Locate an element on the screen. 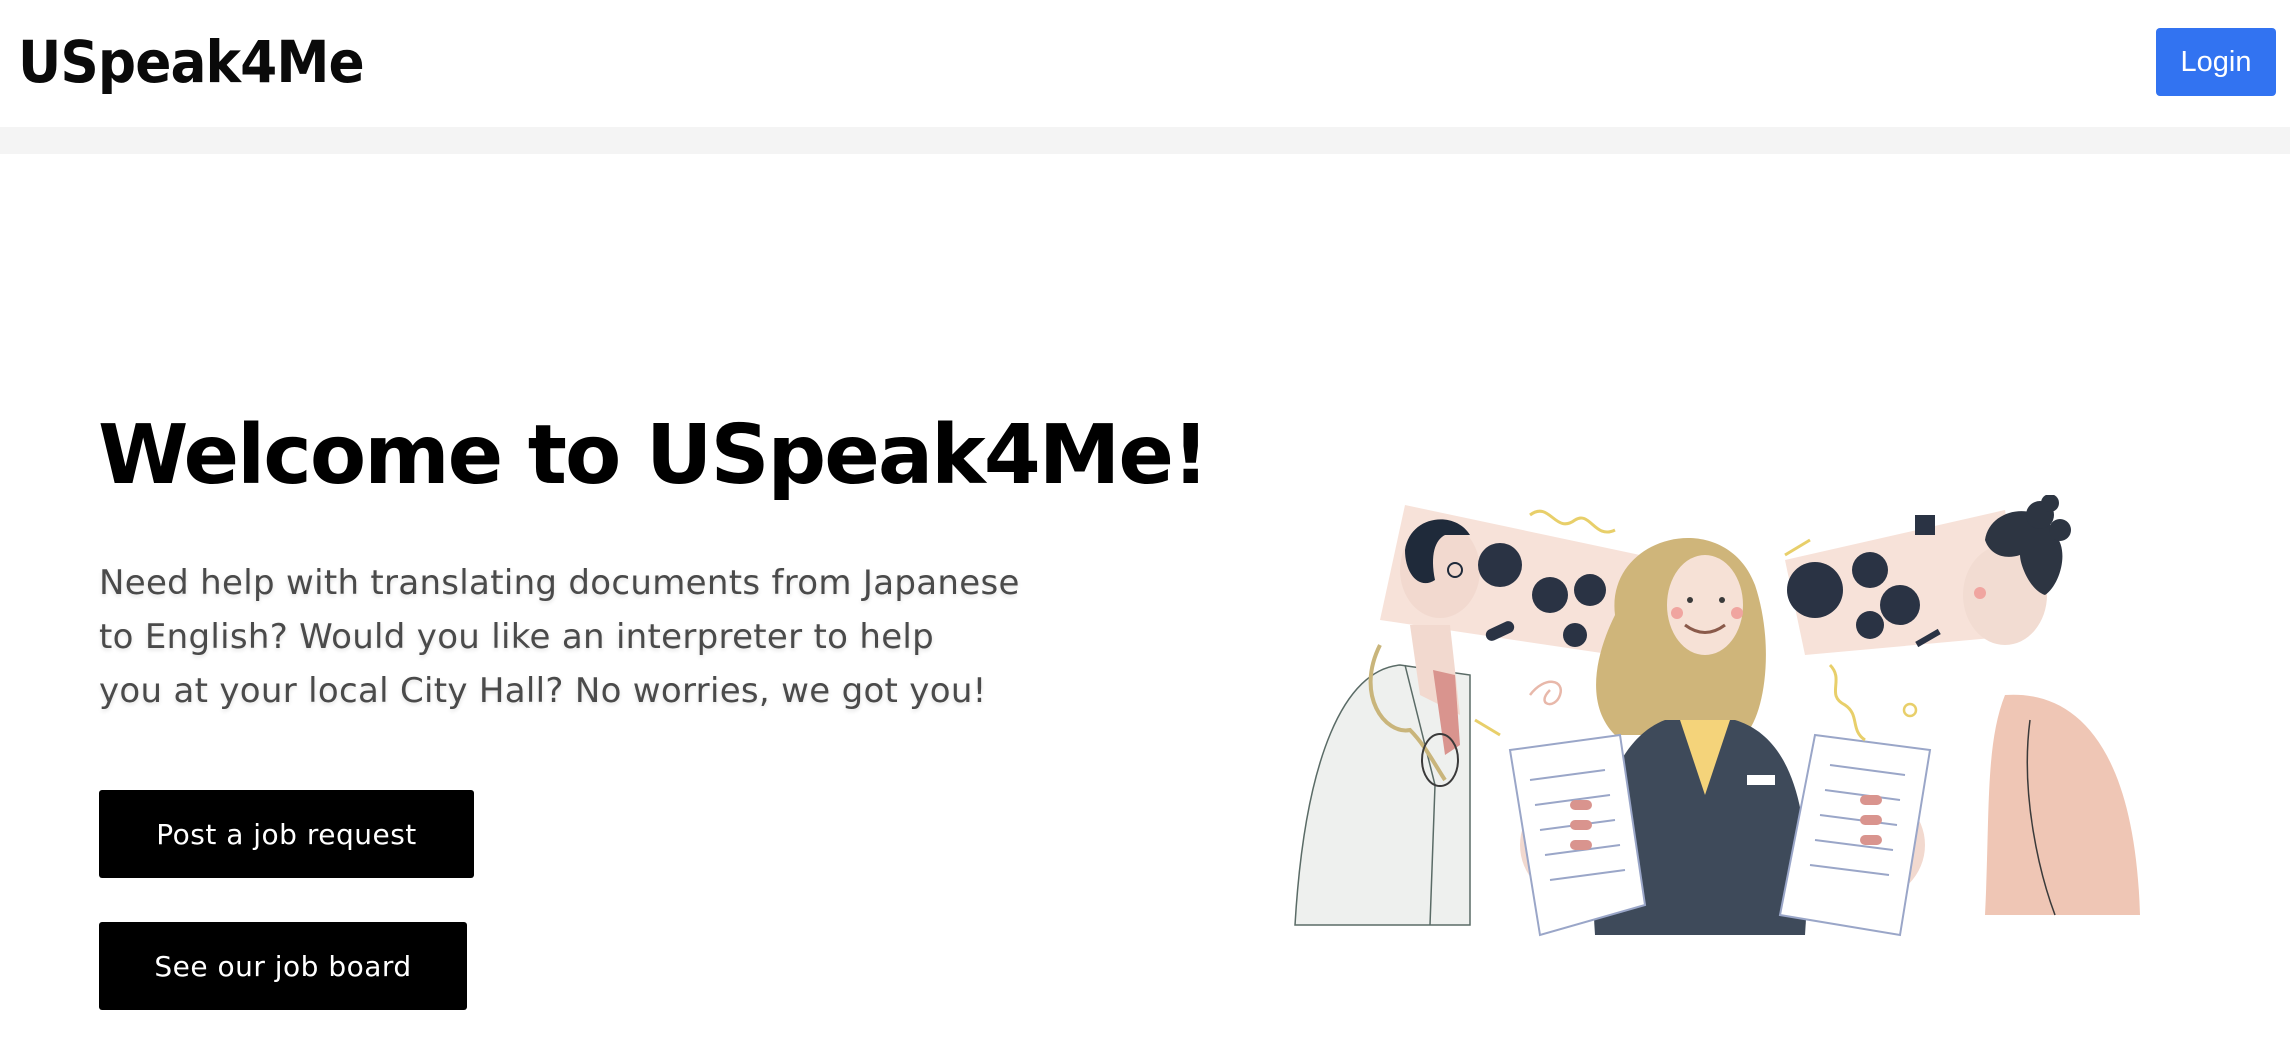 Image resolution: width=2290 pixels, height=1058 pixels. left-document is located at coordinates (1577, 835).